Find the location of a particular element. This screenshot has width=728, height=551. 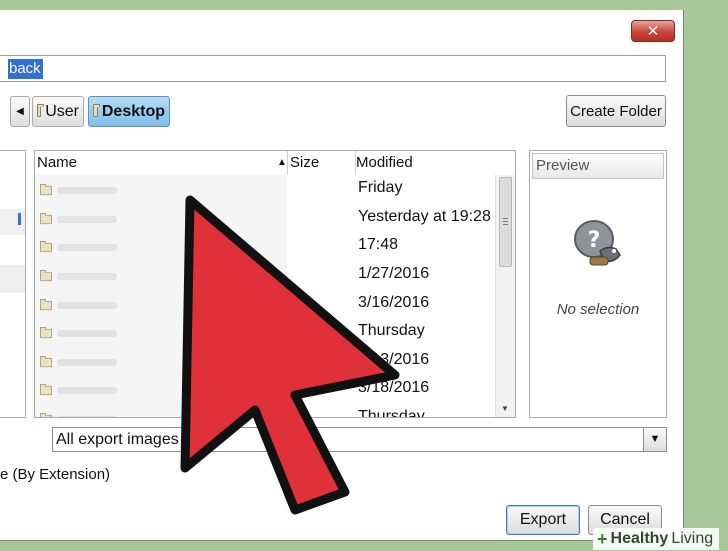

plus-logo-icon: + is located at coordinates (602, 539).